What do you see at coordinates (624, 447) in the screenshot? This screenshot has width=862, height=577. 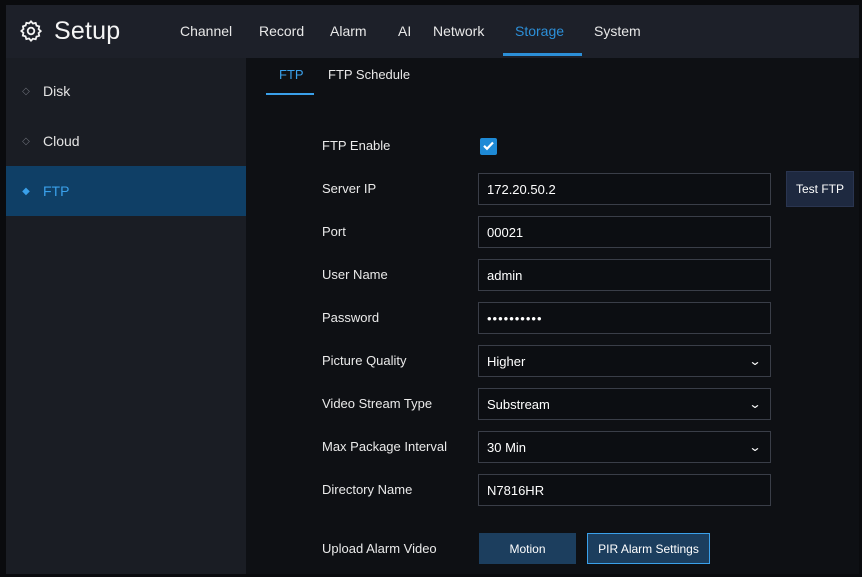 I see `max-package-interval-select: 30 Min ⌄` at bounding box center [624, 447].